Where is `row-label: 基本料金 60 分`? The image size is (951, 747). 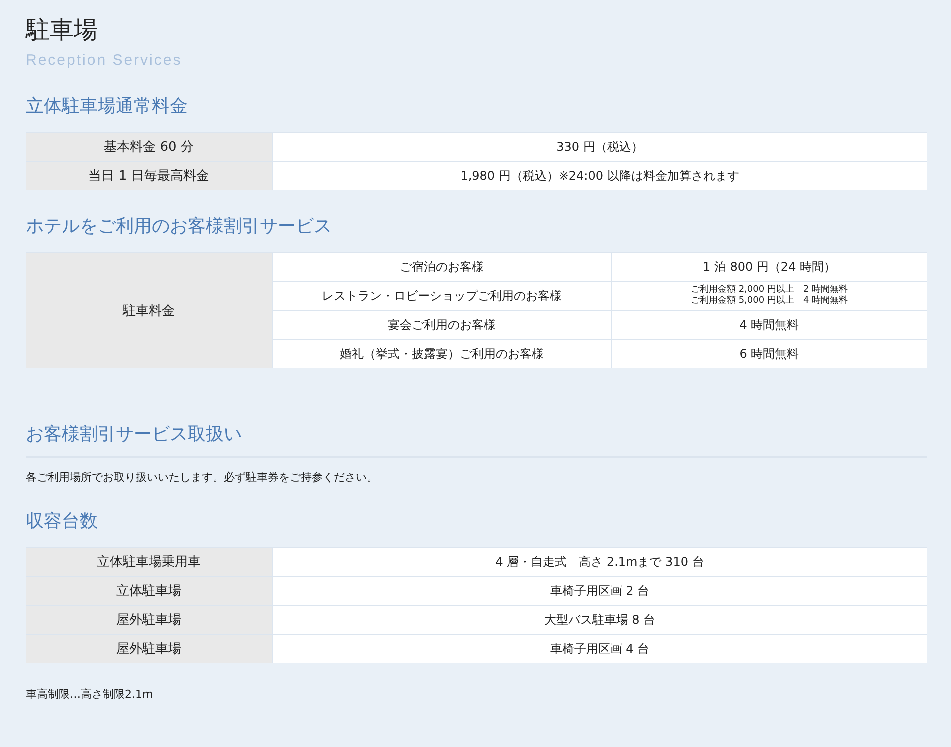
row-label: 基本料金 60 分 is located at coordinates (149, 147).